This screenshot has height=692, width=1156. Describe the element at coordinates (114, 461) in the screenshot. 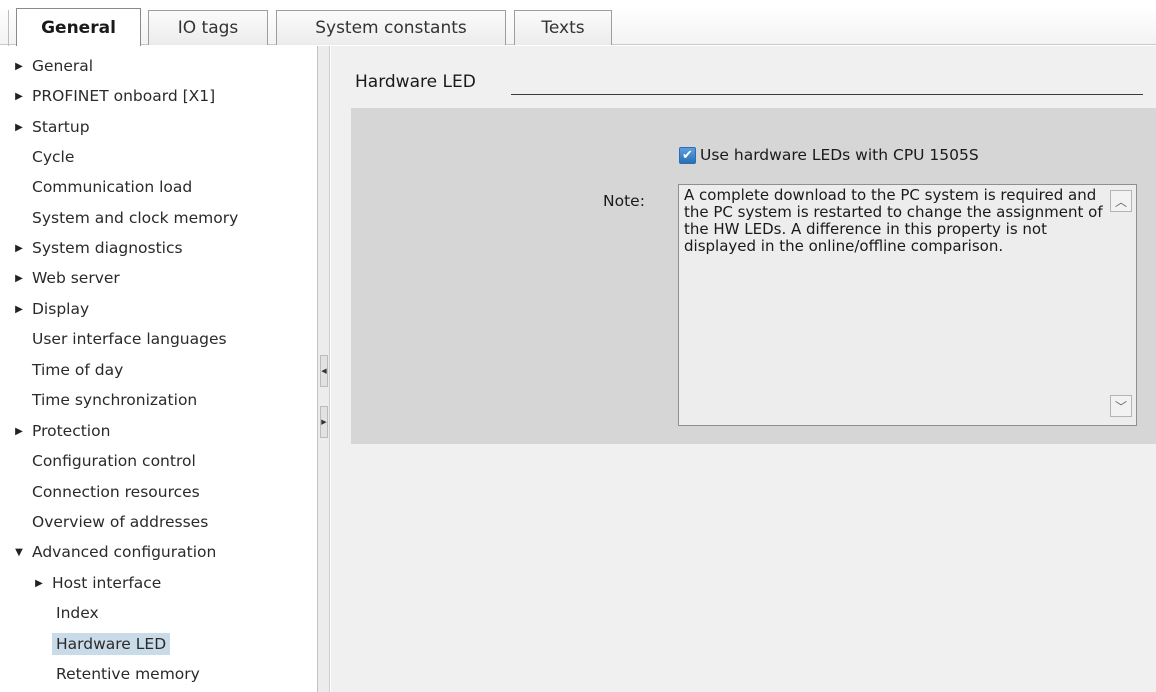

I see `nav-item-label: Configuration control` at that location.